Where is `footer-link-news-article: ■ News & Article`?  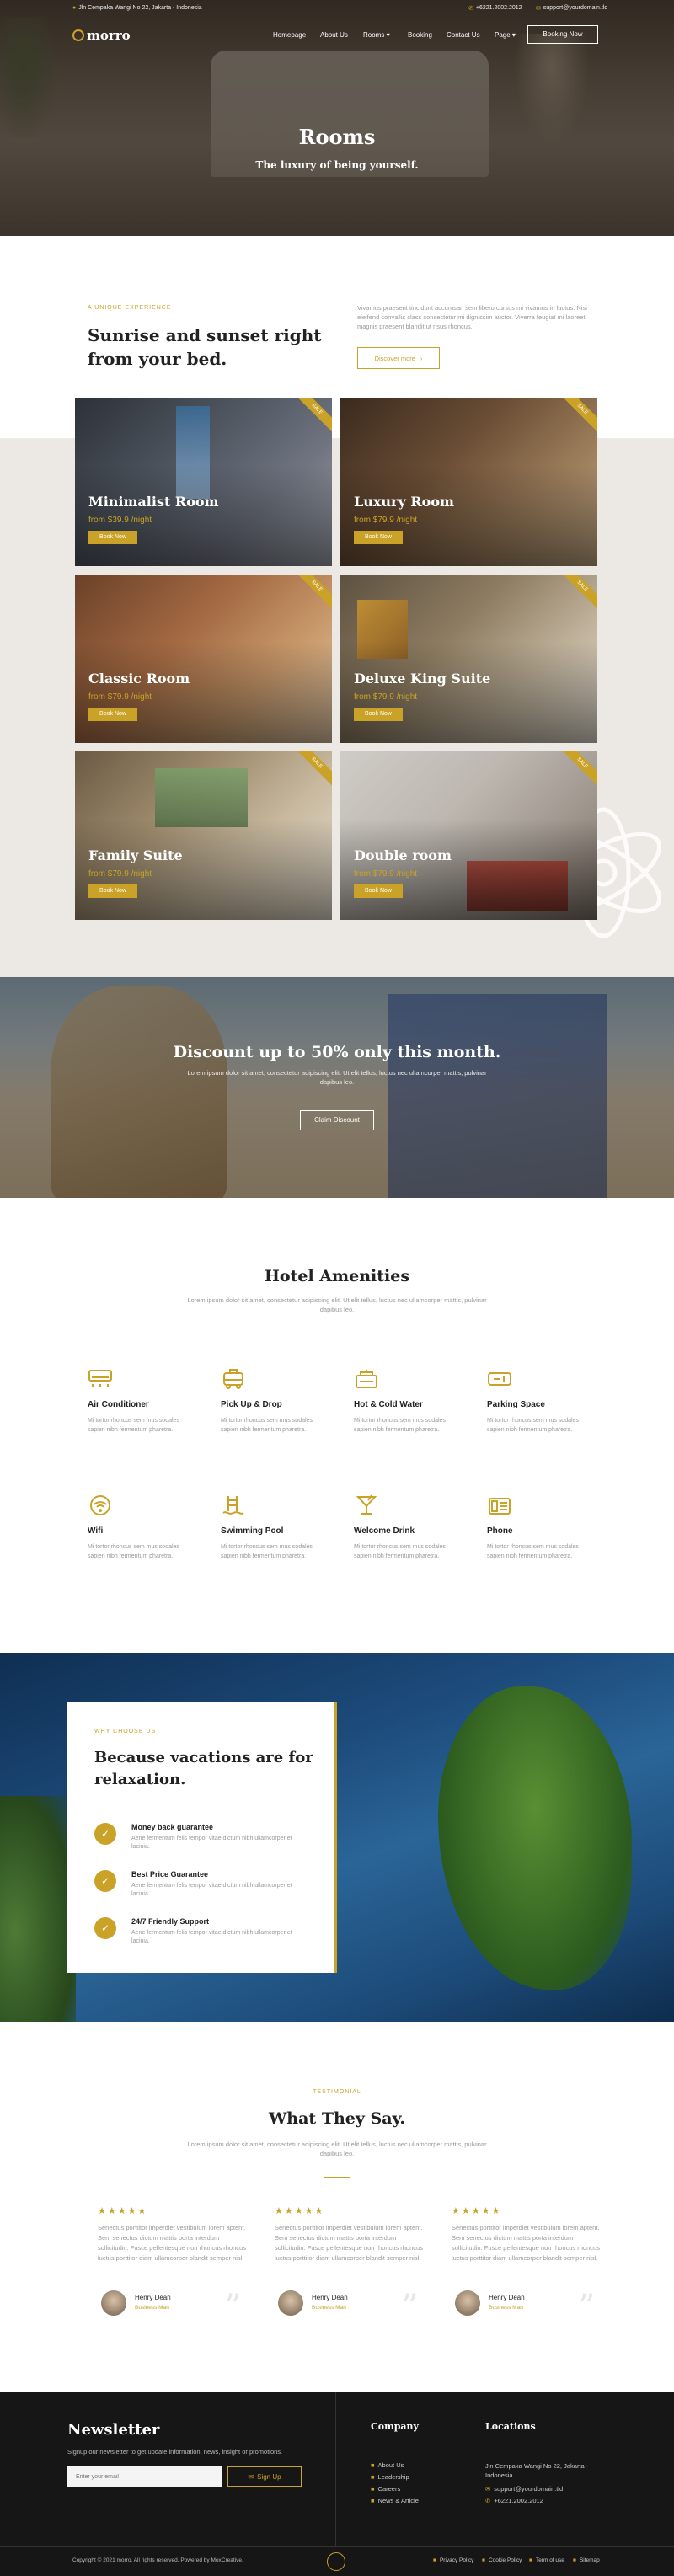 footer-link-news-article: ■ News & Article is located at coordinates (395, 2500).